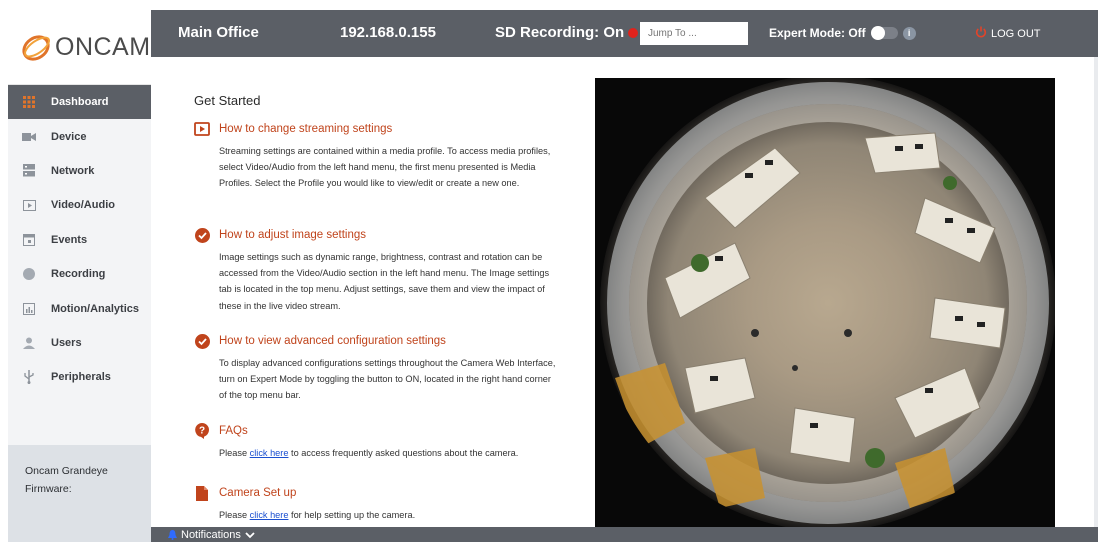 This screenshot has height=542, width=1098. What do you see at coordinates (269, 515) in the screenshot?
I see `camera-setup-link: click here` at bounding box center [269, 515].